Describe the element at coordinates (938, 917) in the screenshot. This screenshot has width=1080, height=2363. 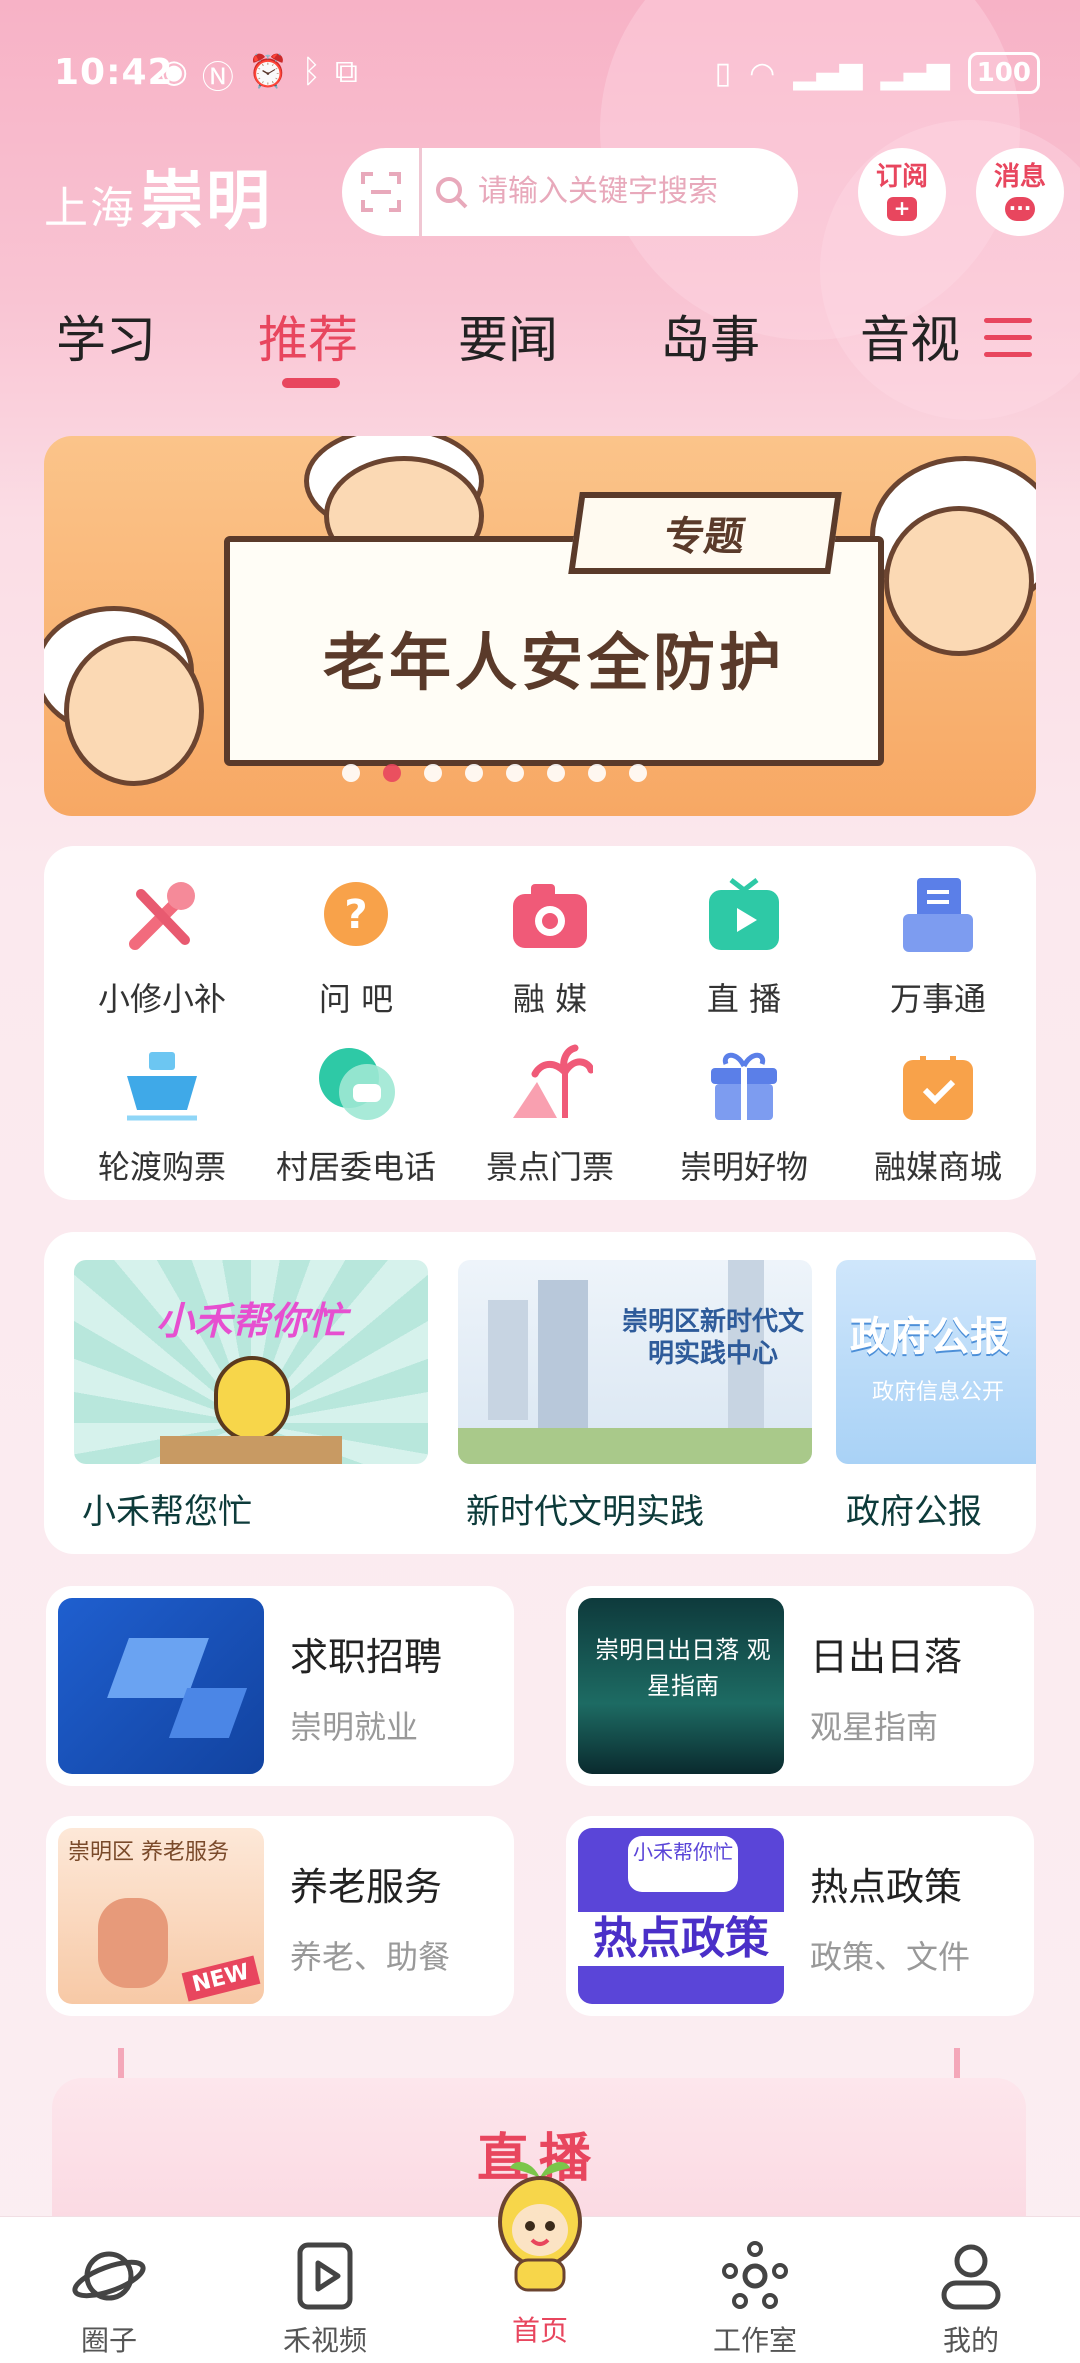
I see `printer-doc-icon` at that location.